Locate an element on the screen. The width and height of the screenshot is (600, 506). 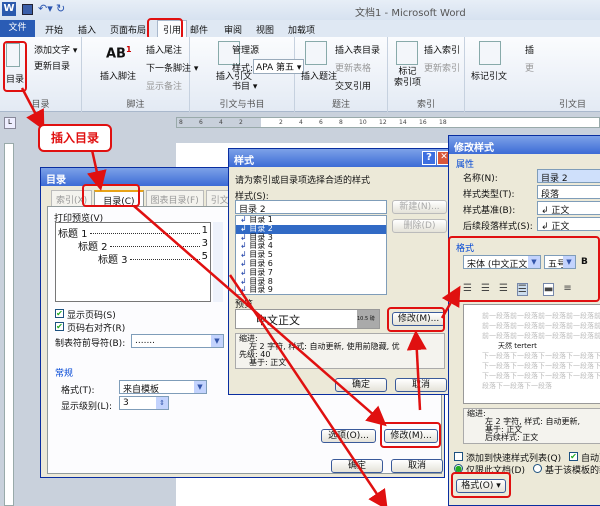
insert-toc-callout: 插入目录 is located at coordinates (75, 138).